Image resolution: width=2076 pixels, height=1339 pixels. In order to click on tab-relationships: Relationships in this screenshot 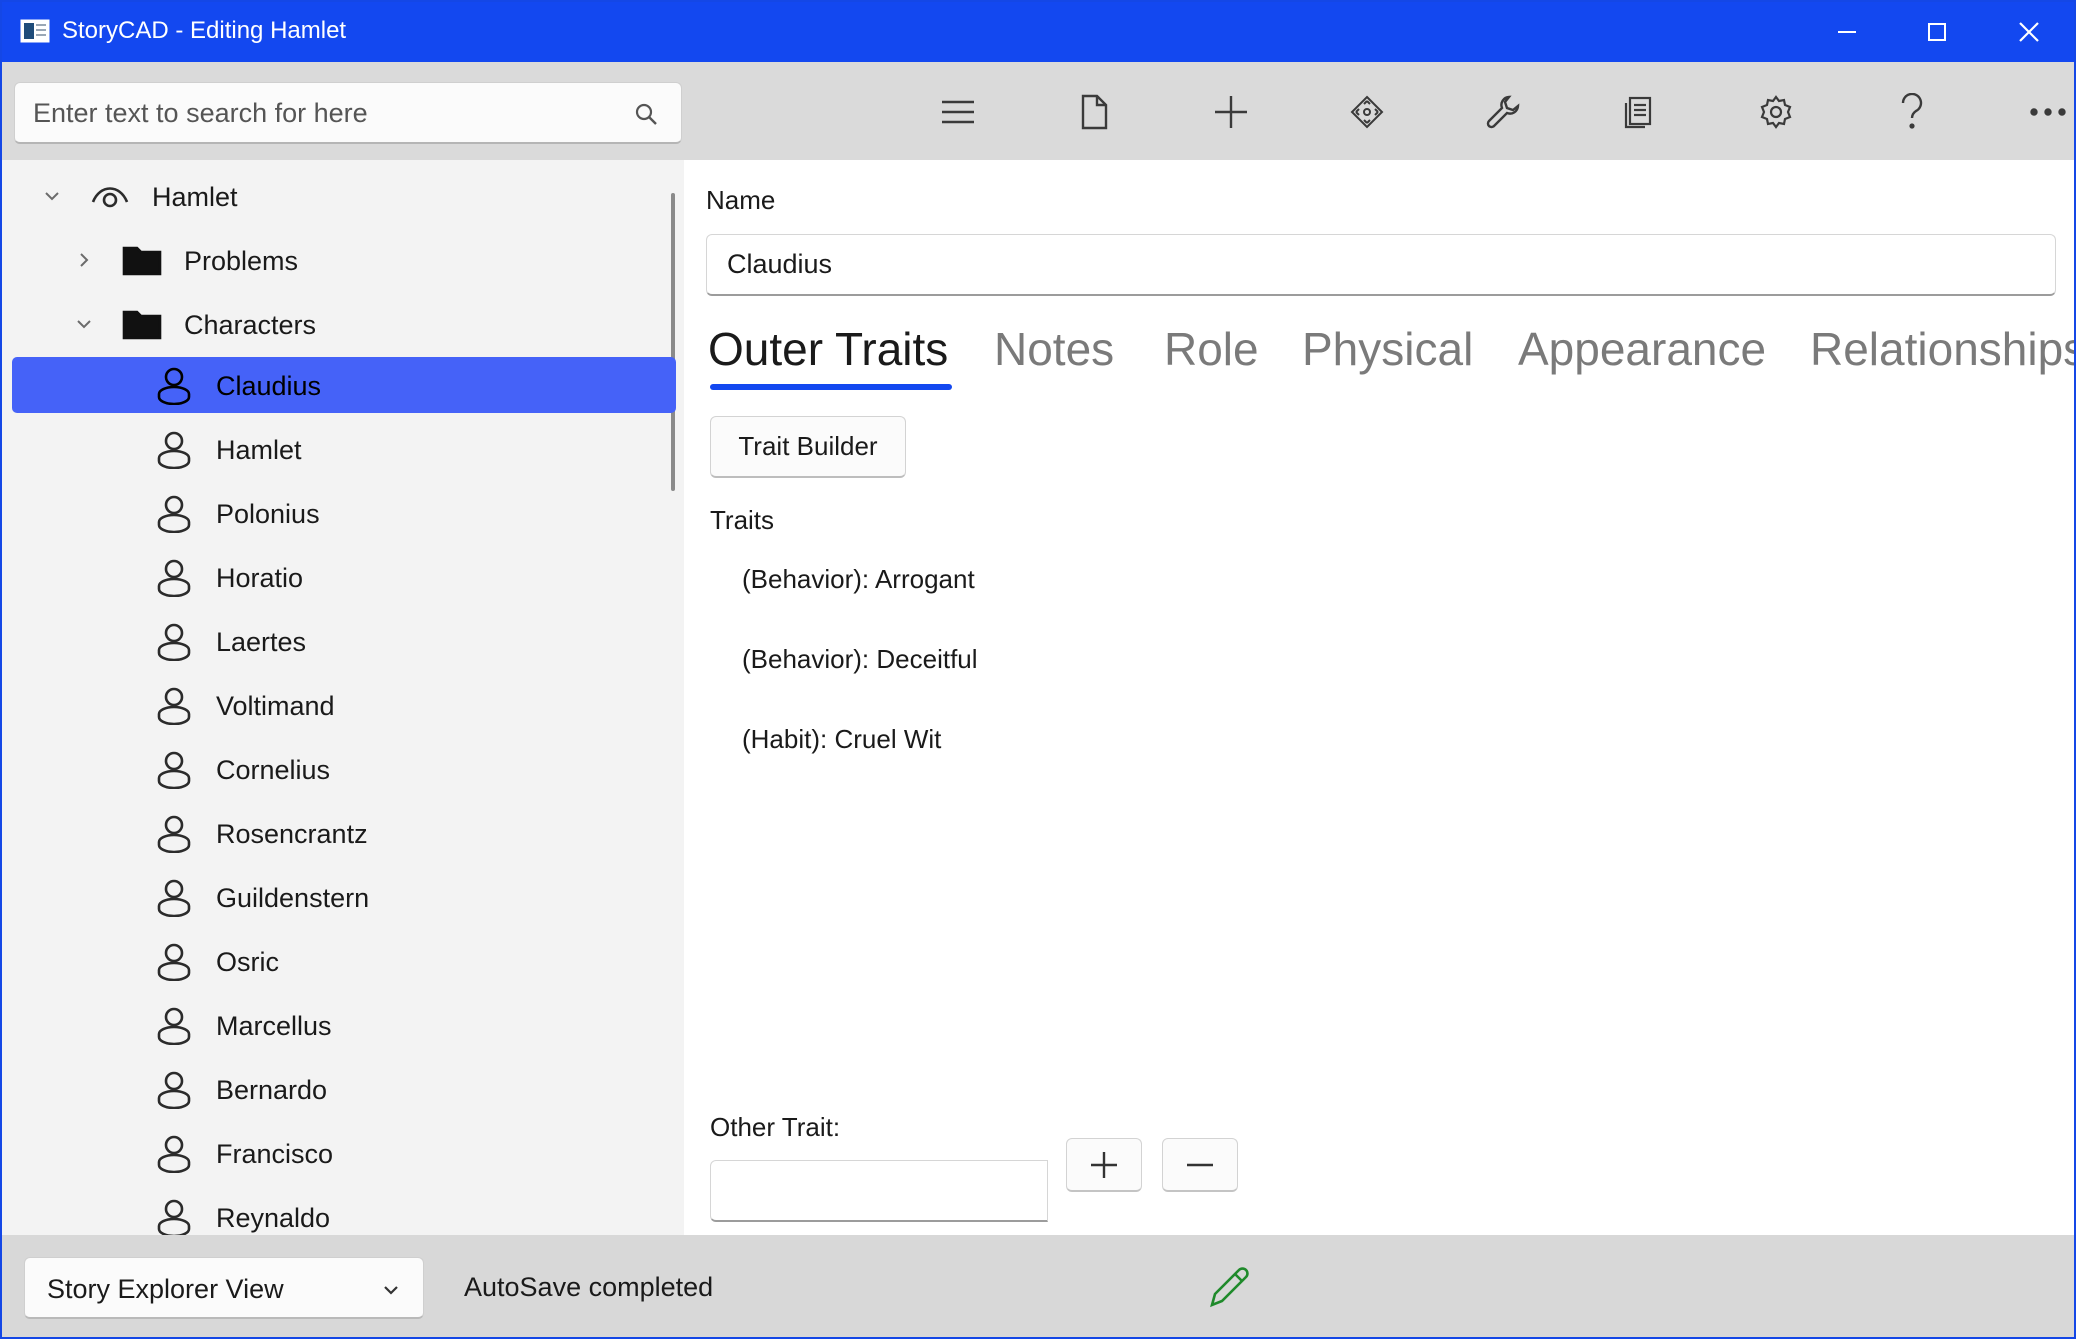, I will do `click(1942, 349)`.